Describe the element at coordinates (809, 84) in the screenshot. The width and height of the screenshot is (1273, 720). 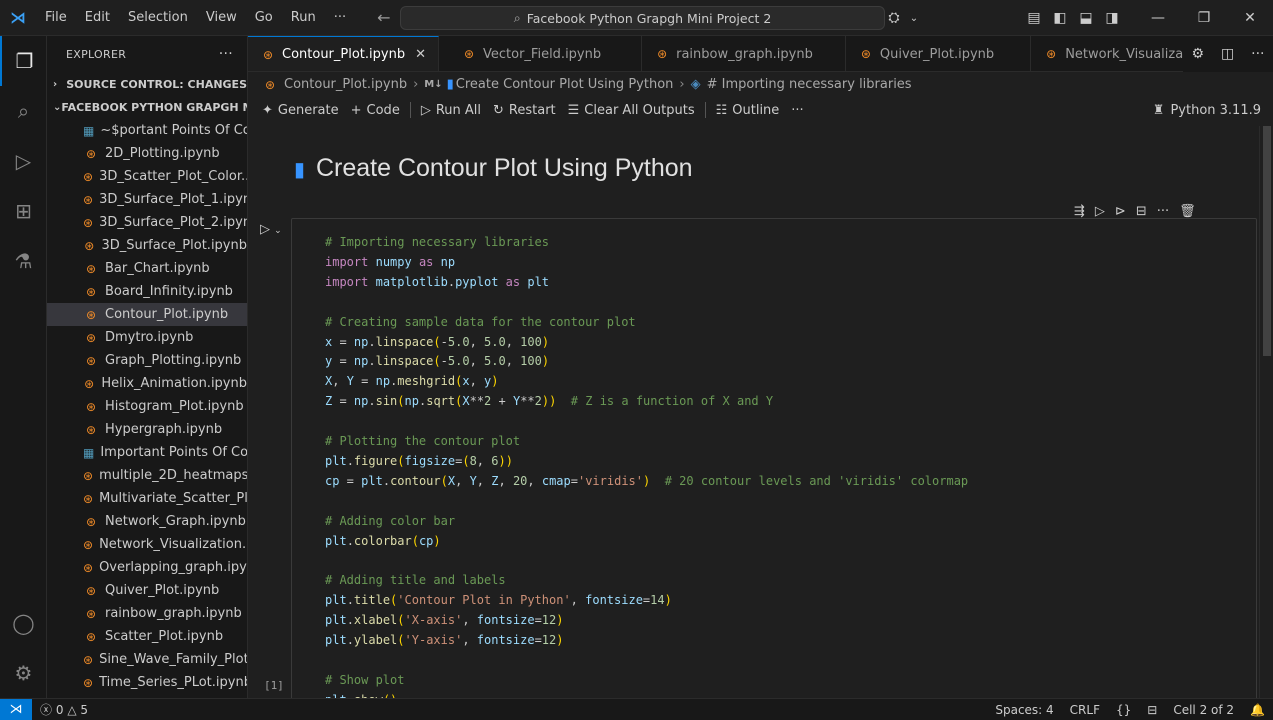
I see `breadcrumb-cell: # Importing necessary libraries` at that location.